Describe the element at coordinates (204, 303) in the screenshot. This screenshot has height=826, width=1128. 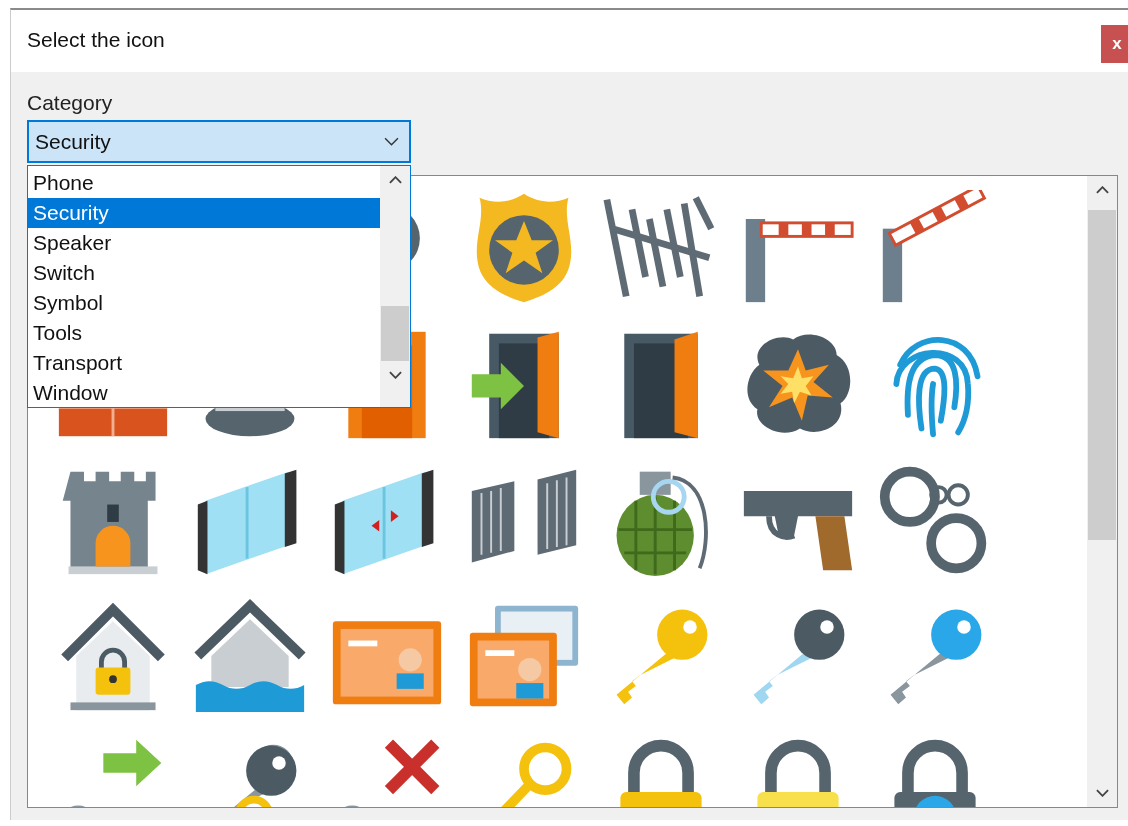
I see `dropdown-option: Symbol` at that location.